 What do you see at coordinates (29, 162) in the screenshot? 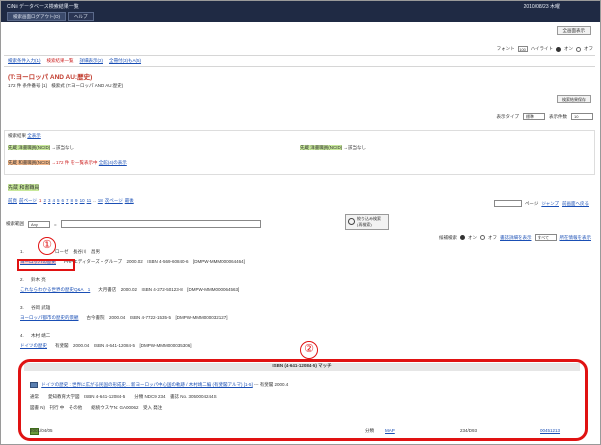
I see `db-label: 先蔵 和書職員(NCID)` at bounding box center [29, 162].